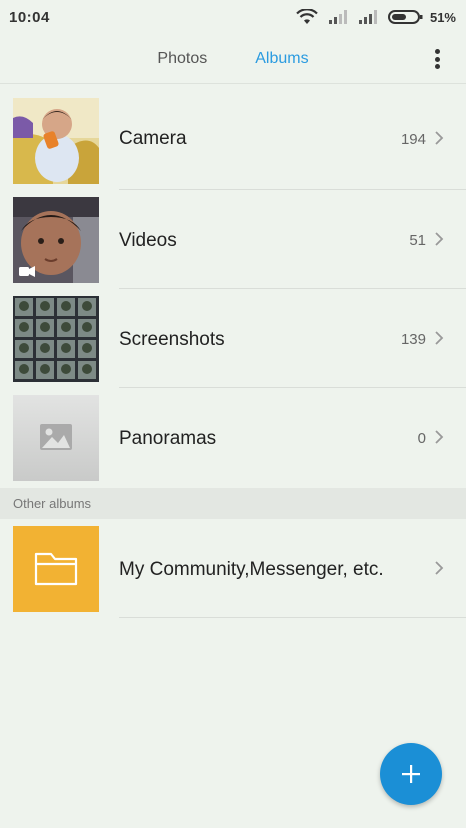 The width and height of the screenshot is (466, 828). I want to click on album-name: Screenshots, so click(172, 339).